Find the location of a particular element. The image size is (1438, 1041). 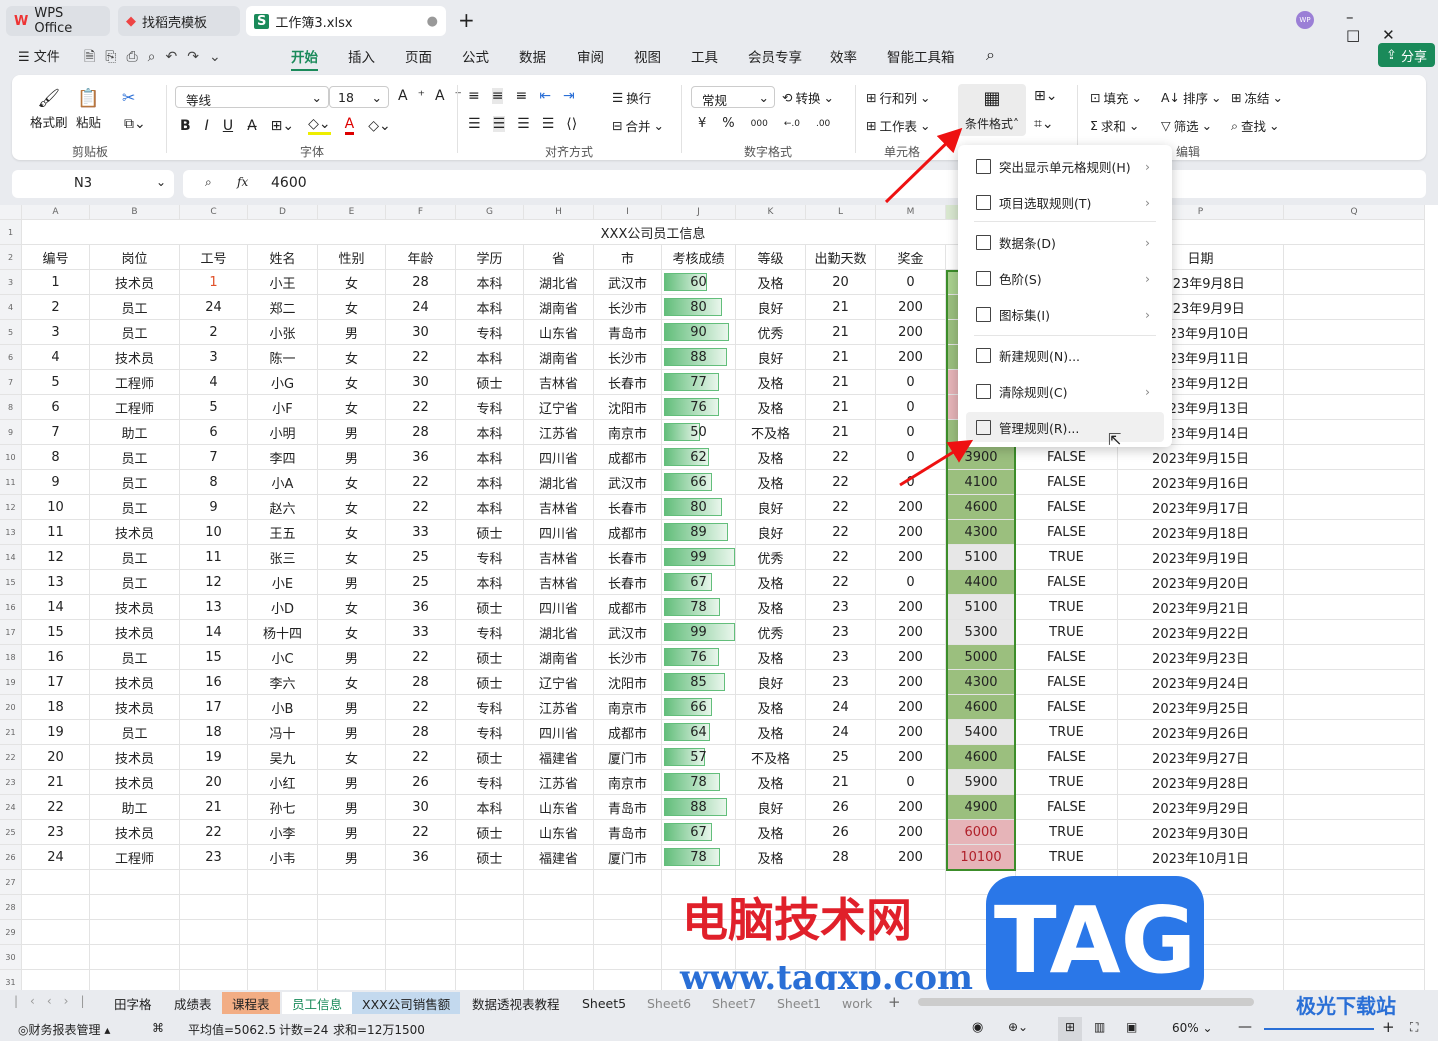

zoom-value: 60% is located at coordinates (1185, 1028).